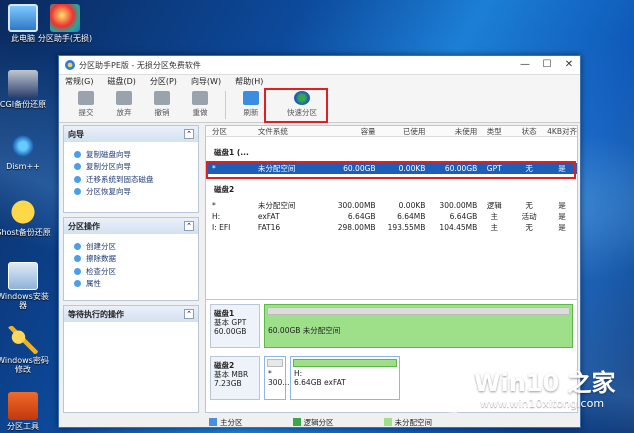 The width and height of the screenshot is (634, 433). Describe the element at coordinates (108, 192) in the screenshot. I see `wizard-item-label: 分区恢复向导` at that location.